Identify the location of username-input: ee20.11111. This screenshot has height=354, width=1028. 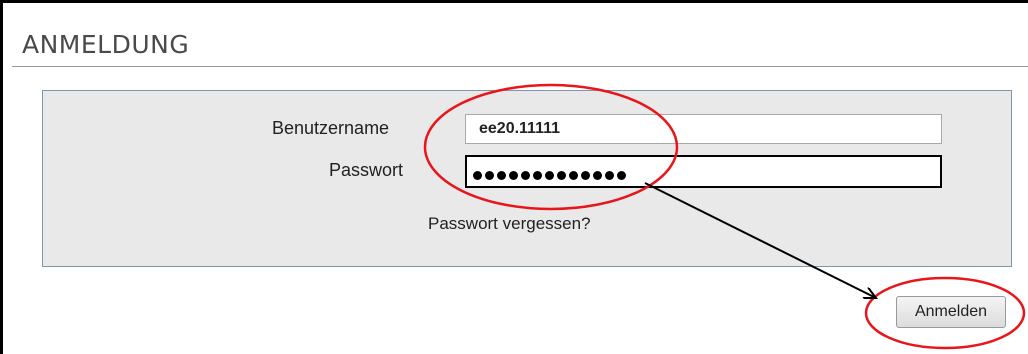
(703, 129).